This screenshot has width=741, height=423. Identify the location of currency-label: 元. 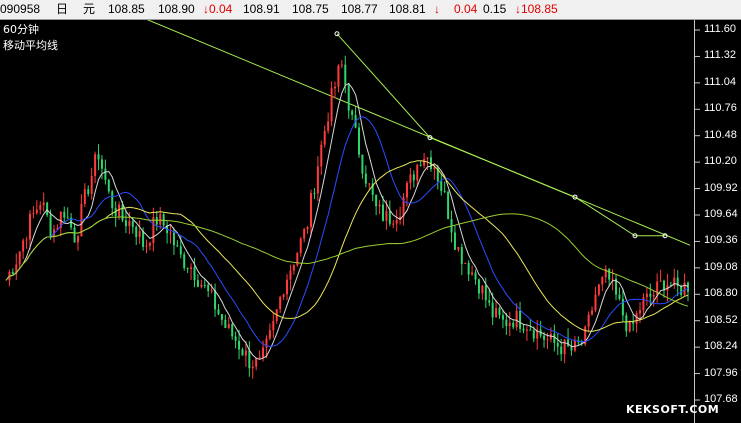
(89, 9).